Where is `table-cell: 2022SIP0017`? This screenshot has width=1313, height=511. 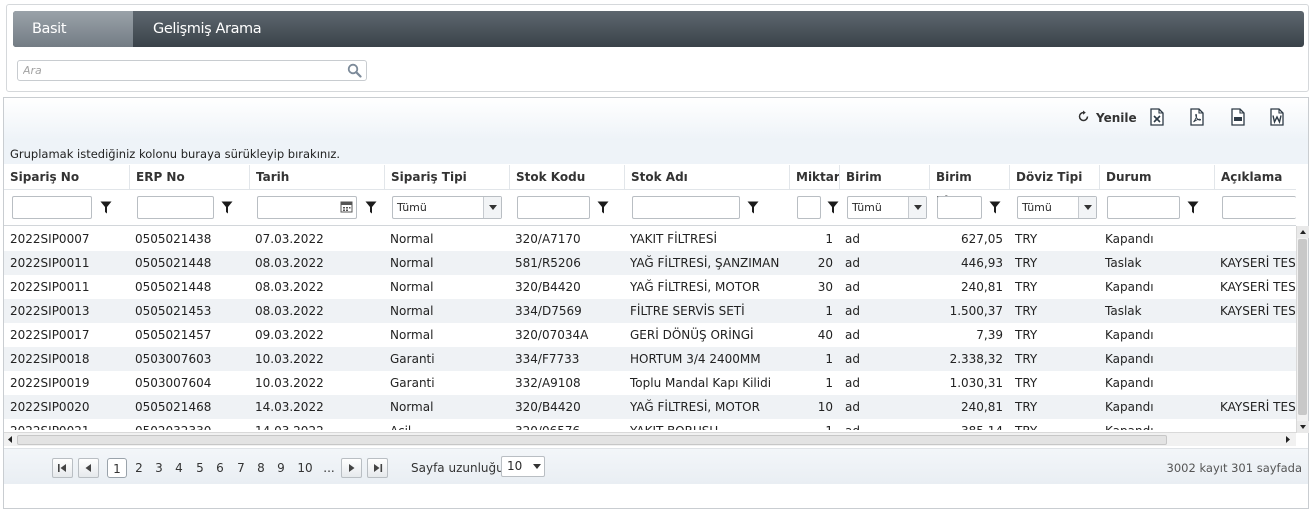
table-cell: 2022SIP0017 is located at coordinates (50, 335).